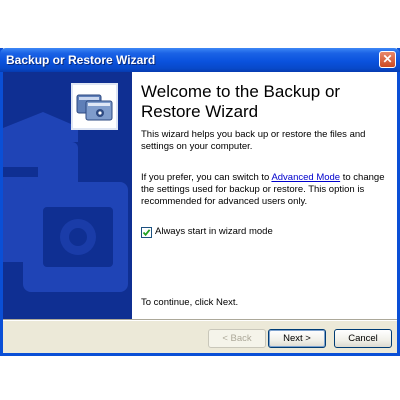 This screenshot has width=400, height=400. Describe the element at coordinates (237, 338) in the screenshot. I see `back-button: < Back` at that location.